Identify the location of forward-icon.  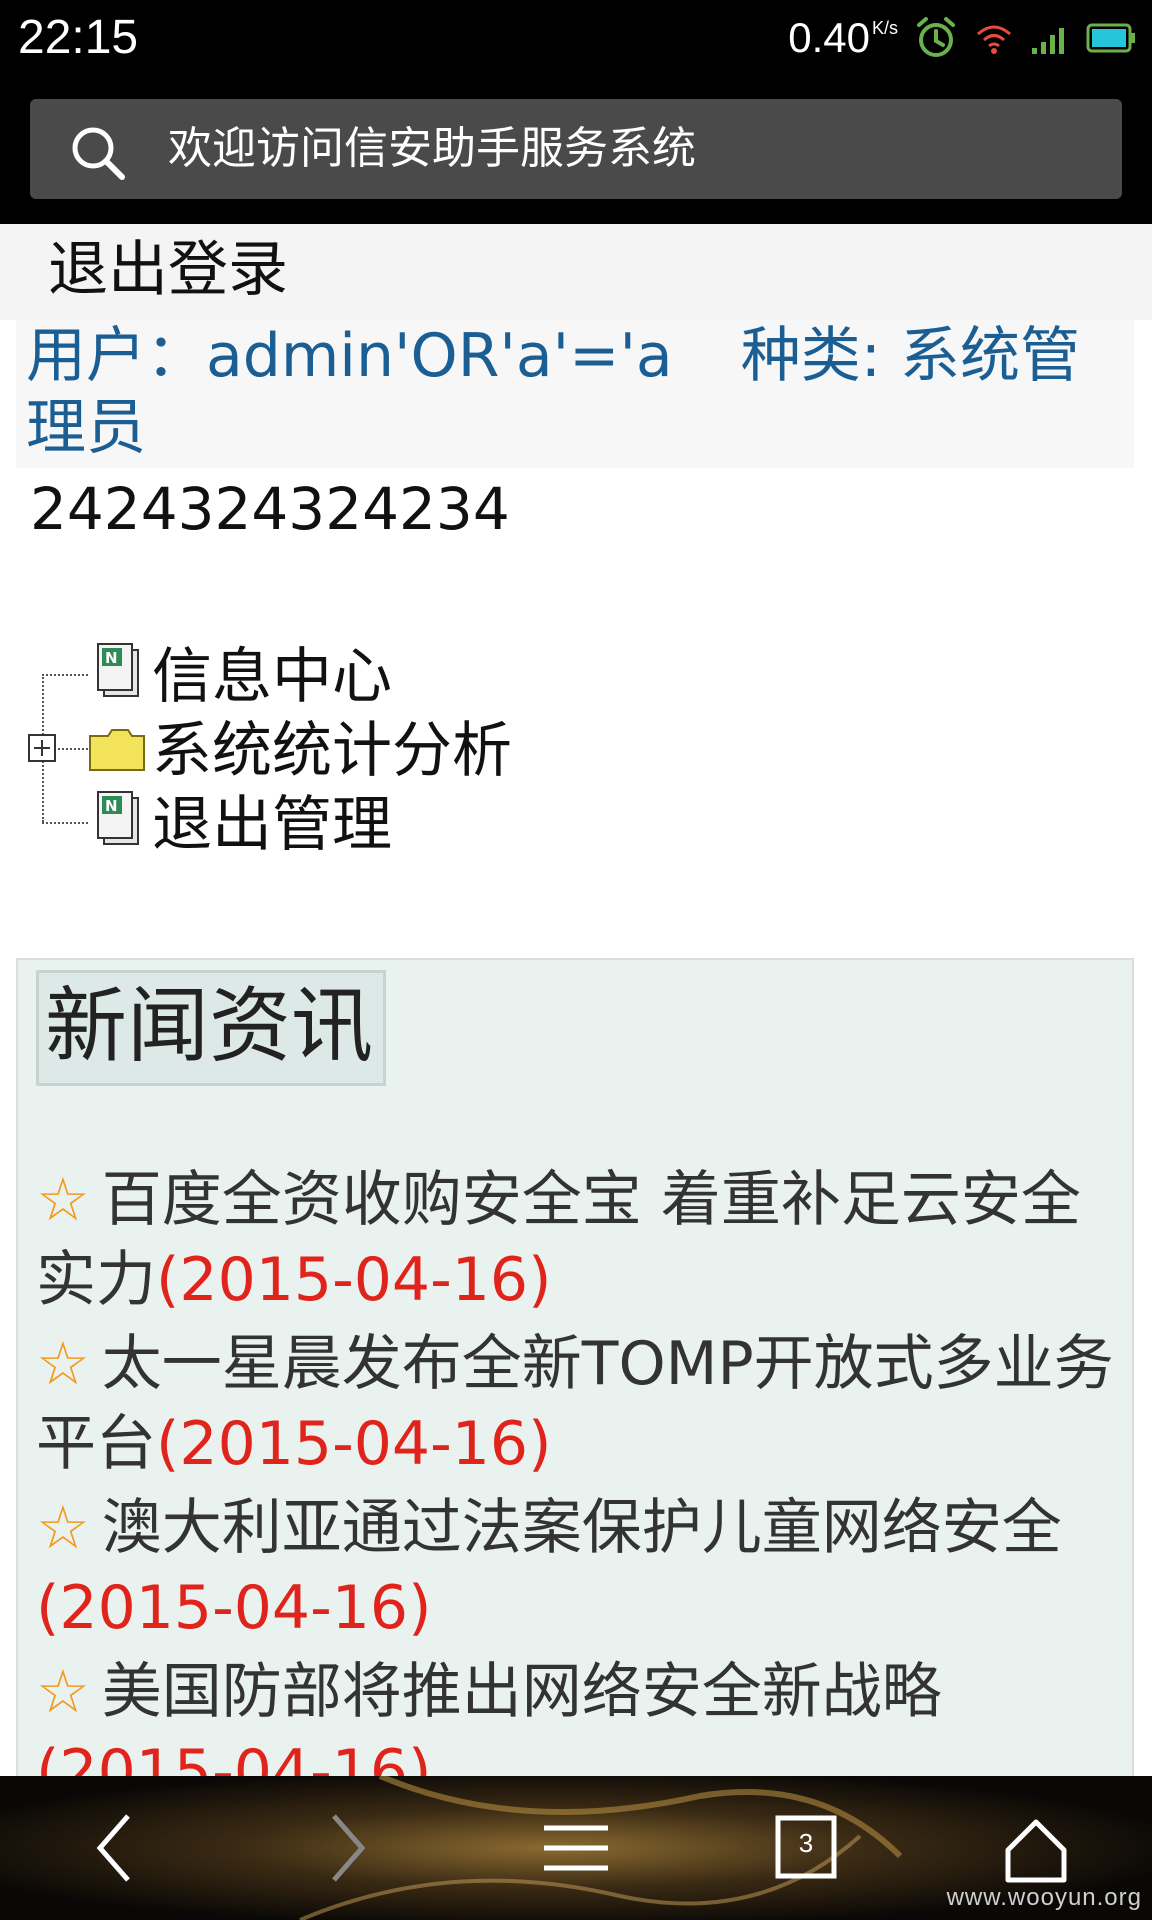
(346, 1848).